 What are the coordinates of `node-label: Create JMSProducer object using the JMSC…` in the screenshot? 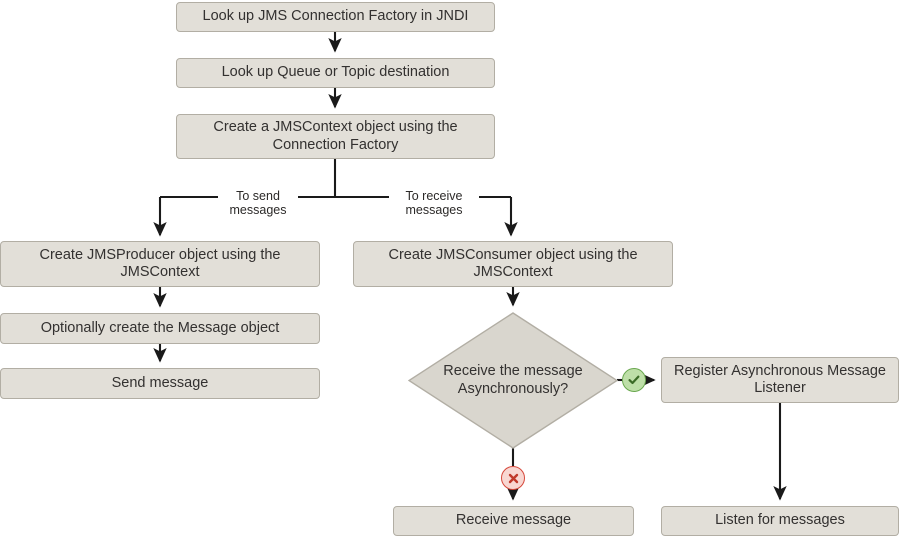 It's located at (160, 263).